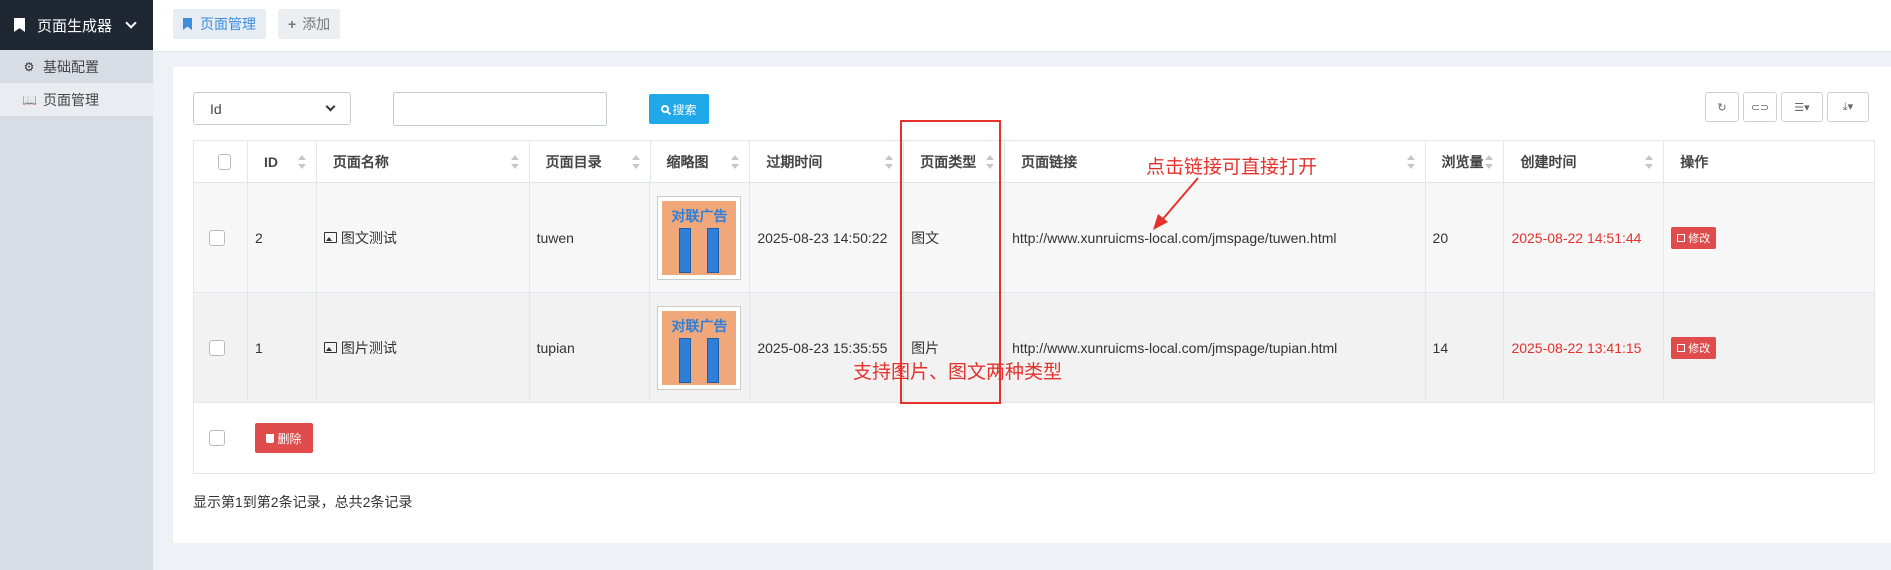 Image resolution: width=1891 pixels, height=570 pixels. What do you see at coordinates (1584, 347) in the screenshot?
I see `cell-created: 2025-08-22 13:41:15` at bounding box center [1584, 347].